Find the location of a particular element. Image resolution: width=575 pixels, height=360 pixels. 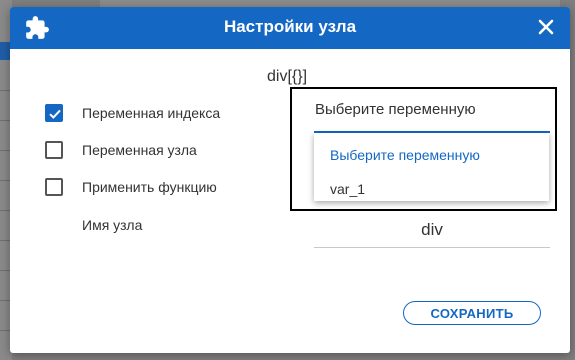

index-variable-checkbox is located at coordinates (54, 113).